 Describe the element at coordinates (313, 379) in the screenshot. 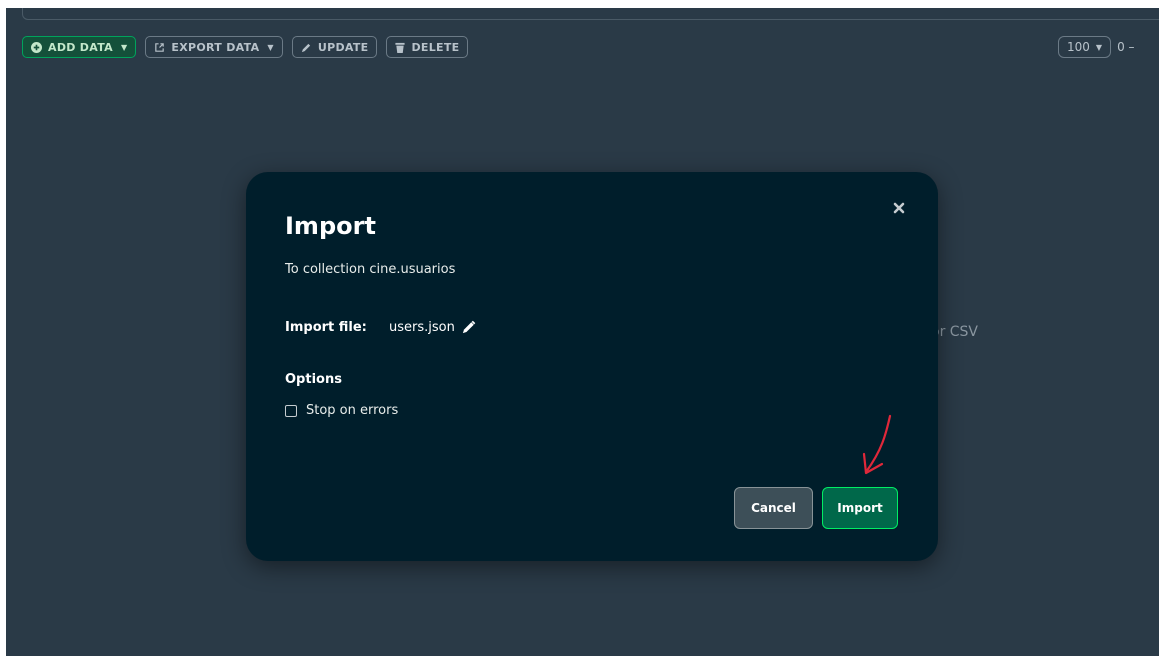

I see `options-heading: Options` at that location.